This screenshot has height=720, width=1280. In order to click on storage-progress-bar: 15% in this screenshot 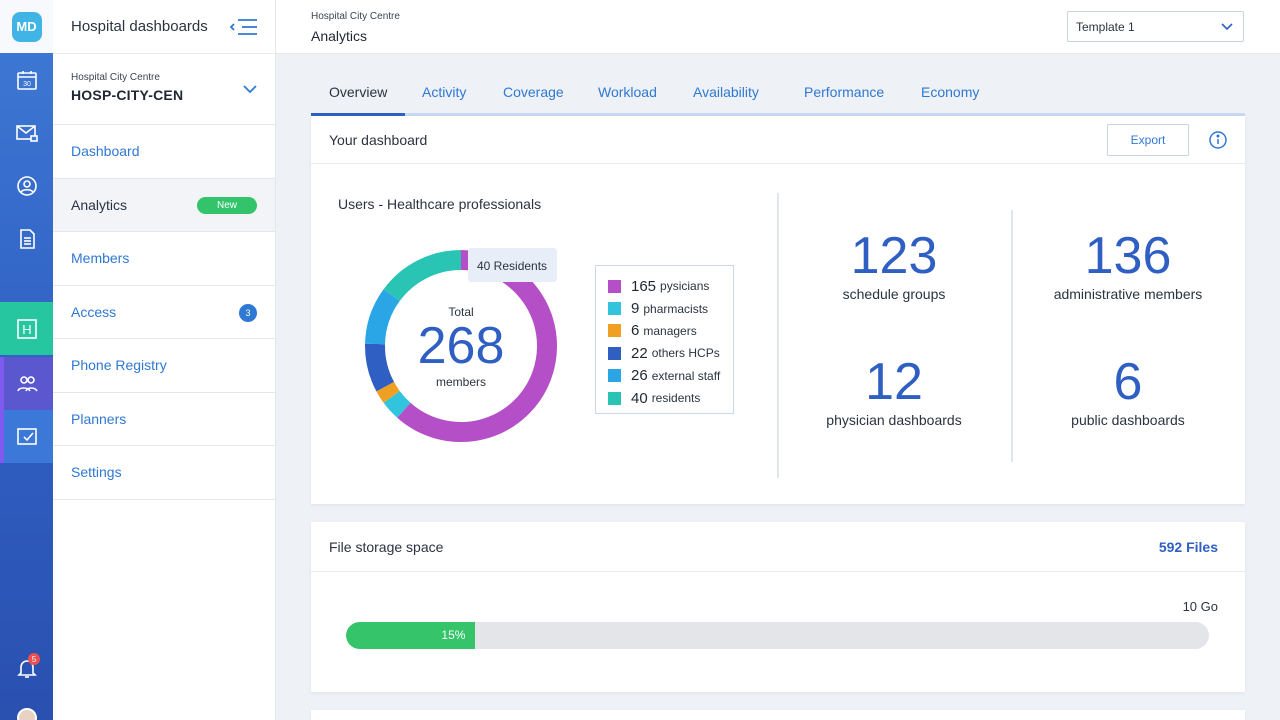, I will do `click(777, 635)`.